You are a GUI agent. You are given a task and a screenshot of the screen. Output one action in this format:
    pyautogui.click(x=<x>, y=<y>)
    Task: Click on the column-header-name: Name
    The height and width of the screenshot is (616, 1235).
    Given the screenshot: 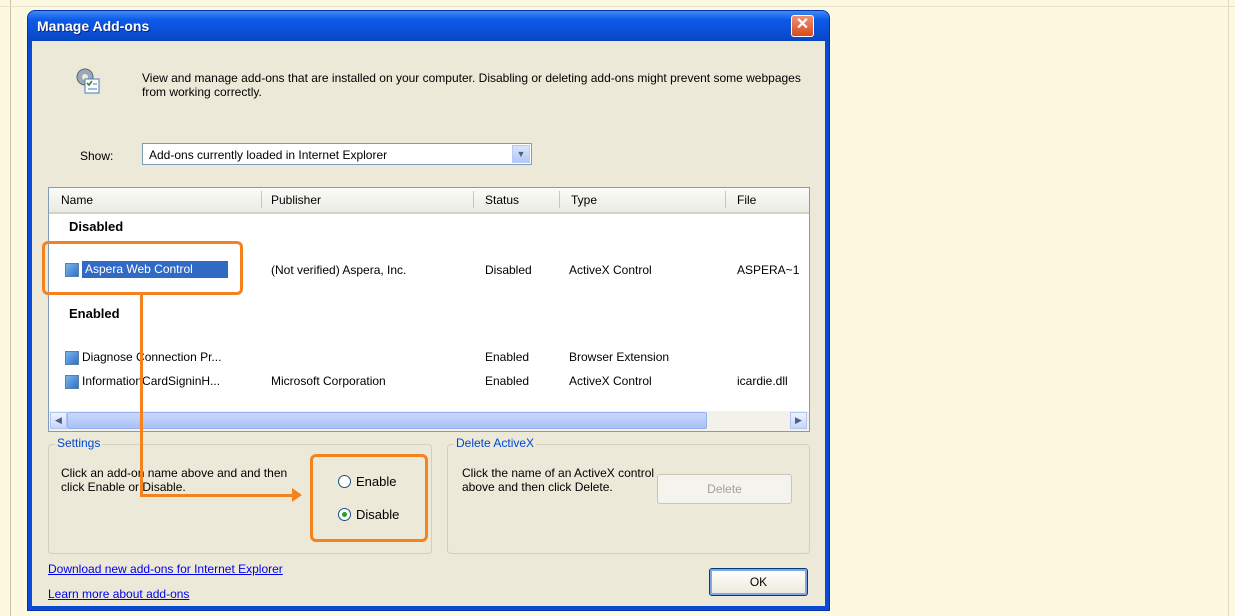 What is the action you would take?
    pyautogui.click(x=77, y=200)
    